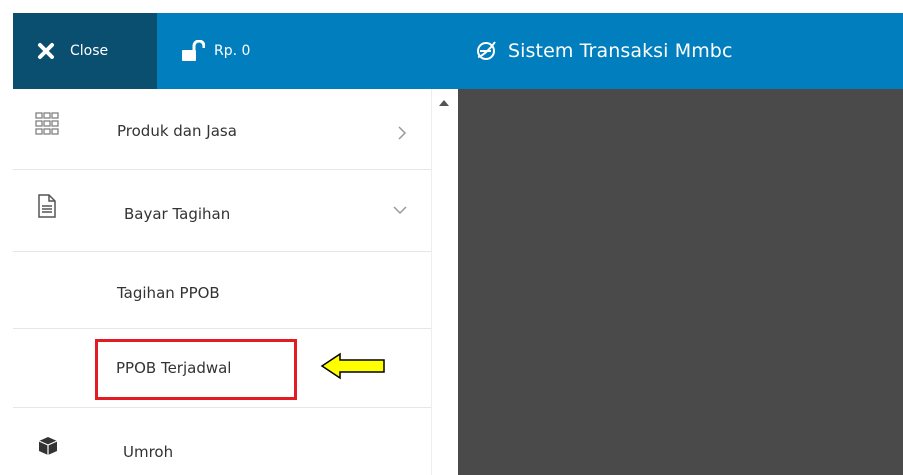 The image size is (903, 475). I want to click on chevron-right-icon, so click(402, 132).